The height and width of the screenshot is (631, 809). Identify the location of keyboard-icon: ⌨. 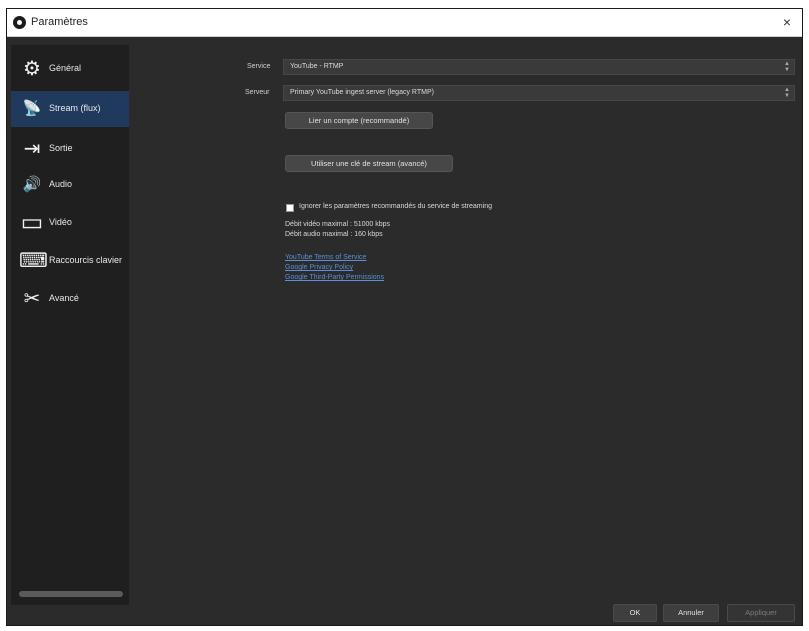
(33, 261).